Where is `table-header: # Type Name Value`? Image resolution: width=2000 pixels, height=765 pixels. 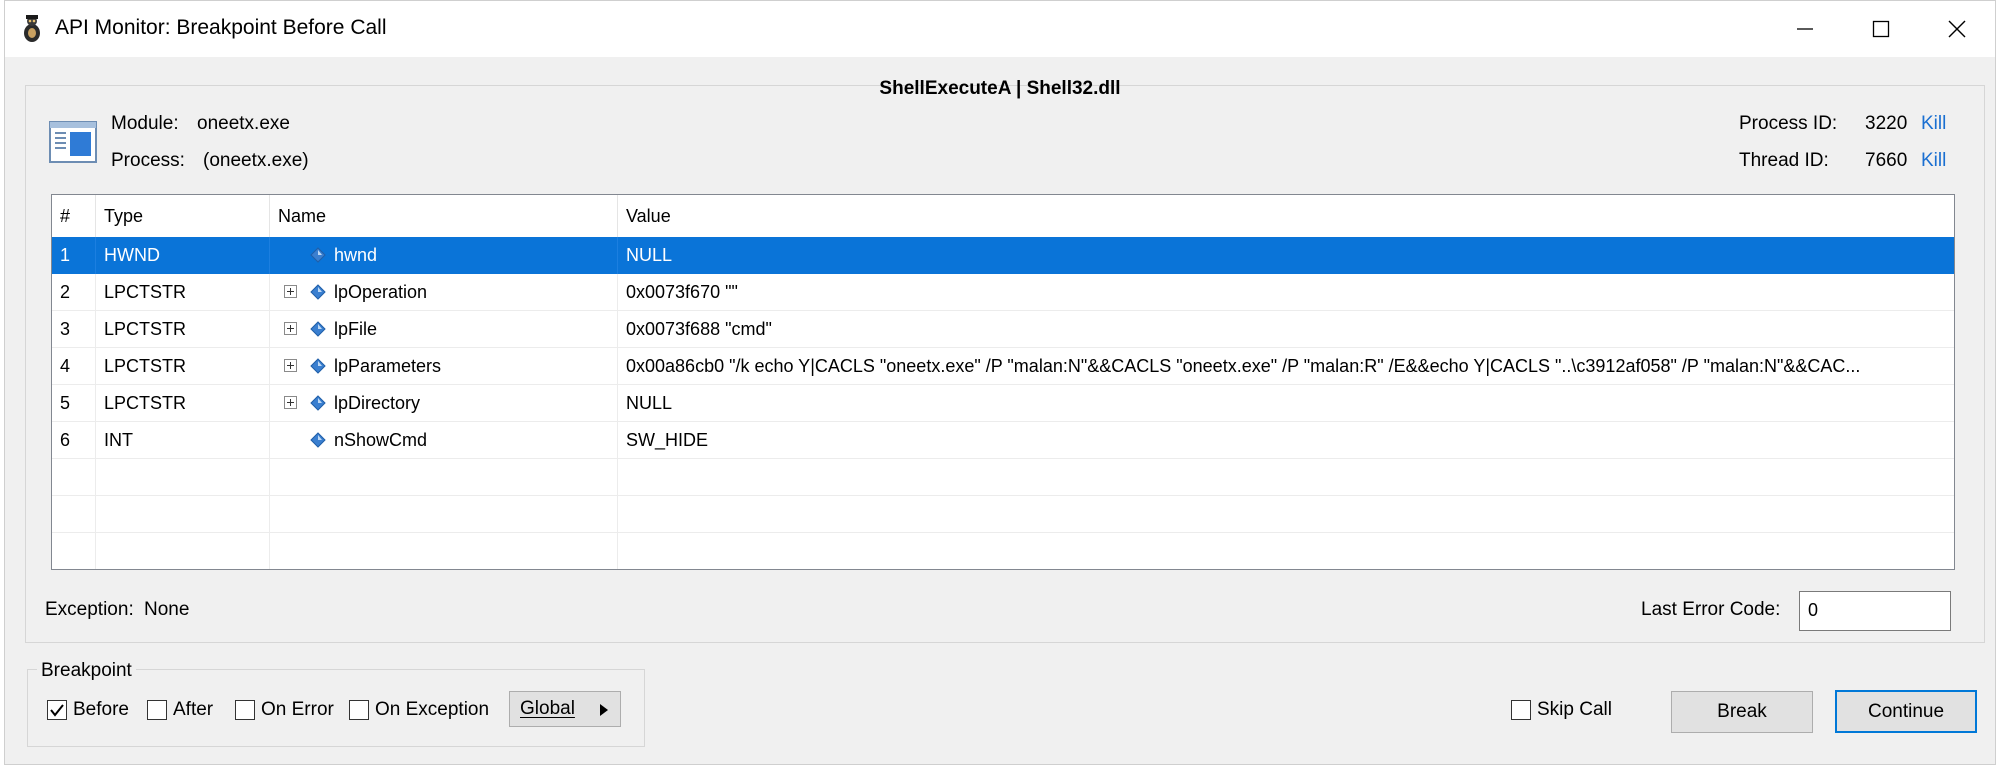
table-header: # Type Name Value is located at coordinates (1003, 216).